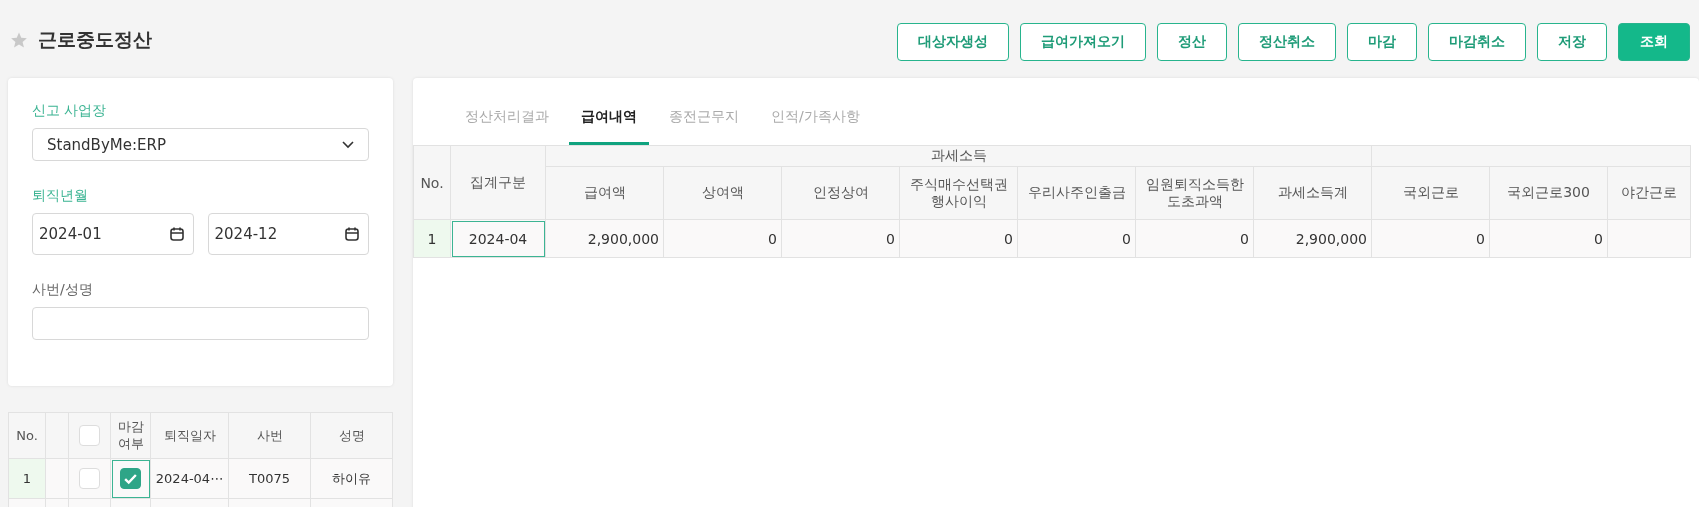  What do you see at coordinates (269, 478) in the screenshot?
I see `table-cell: T0075` at bounding box center [269, 478].